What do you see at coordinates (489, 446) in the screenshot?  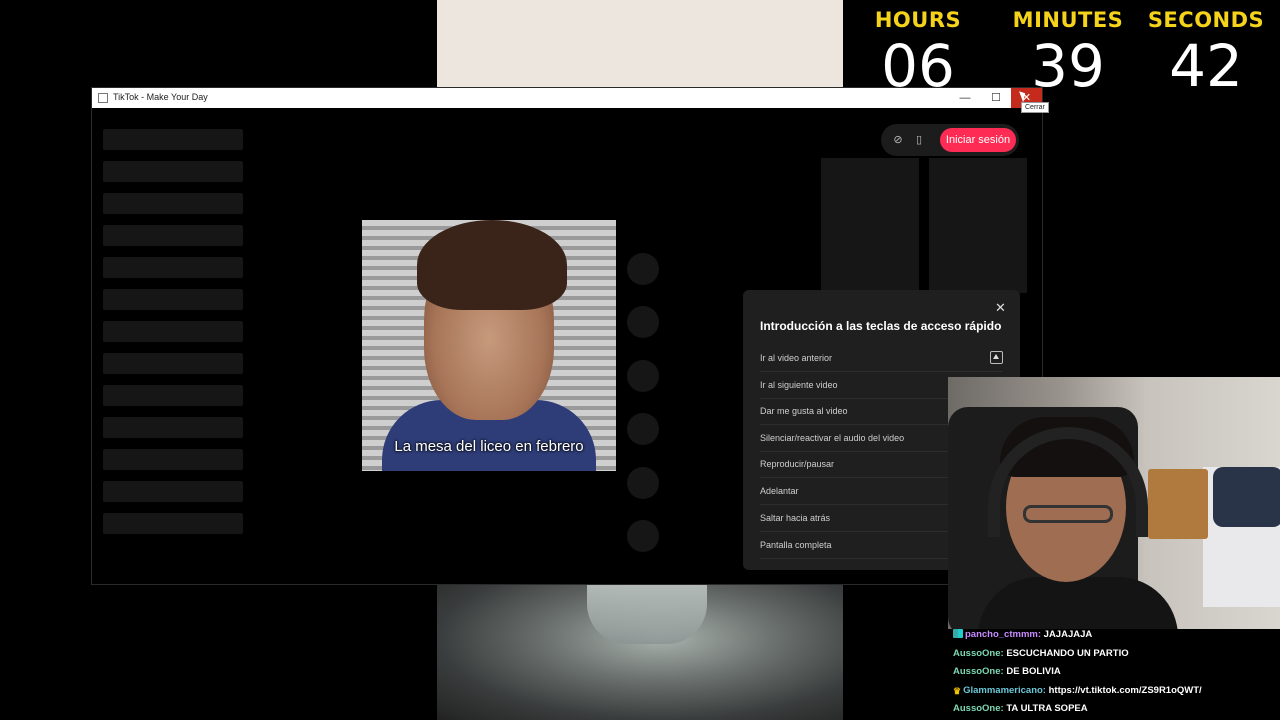 I see `video-caption: La mesa del liceo en febrero` at bounding box center [489, 446].